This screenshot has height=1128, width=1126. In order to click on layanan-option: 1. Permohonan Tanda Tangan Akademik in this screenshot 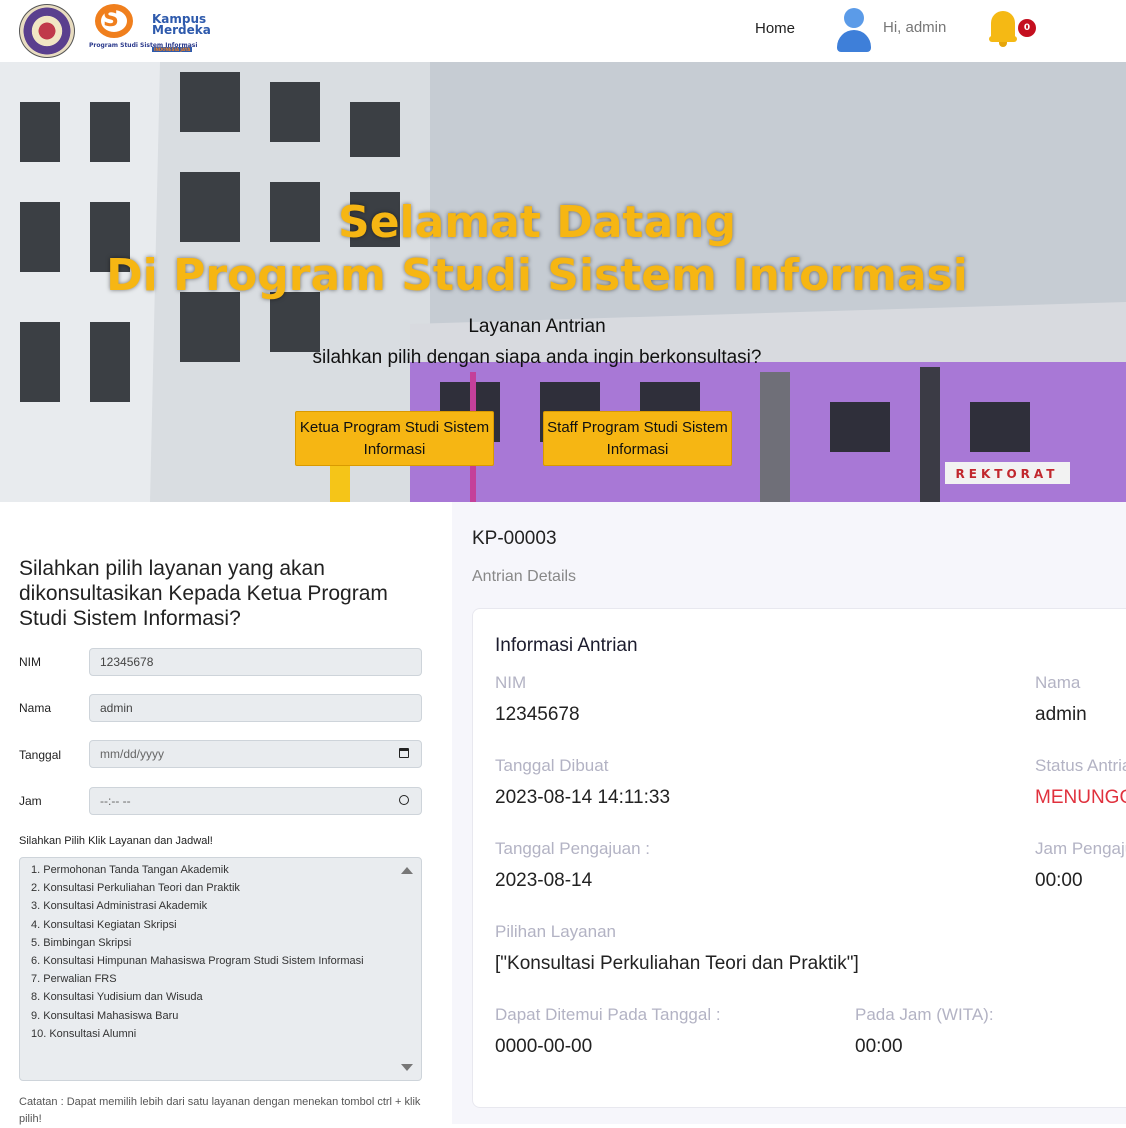, I will do `click(216, 873)`.